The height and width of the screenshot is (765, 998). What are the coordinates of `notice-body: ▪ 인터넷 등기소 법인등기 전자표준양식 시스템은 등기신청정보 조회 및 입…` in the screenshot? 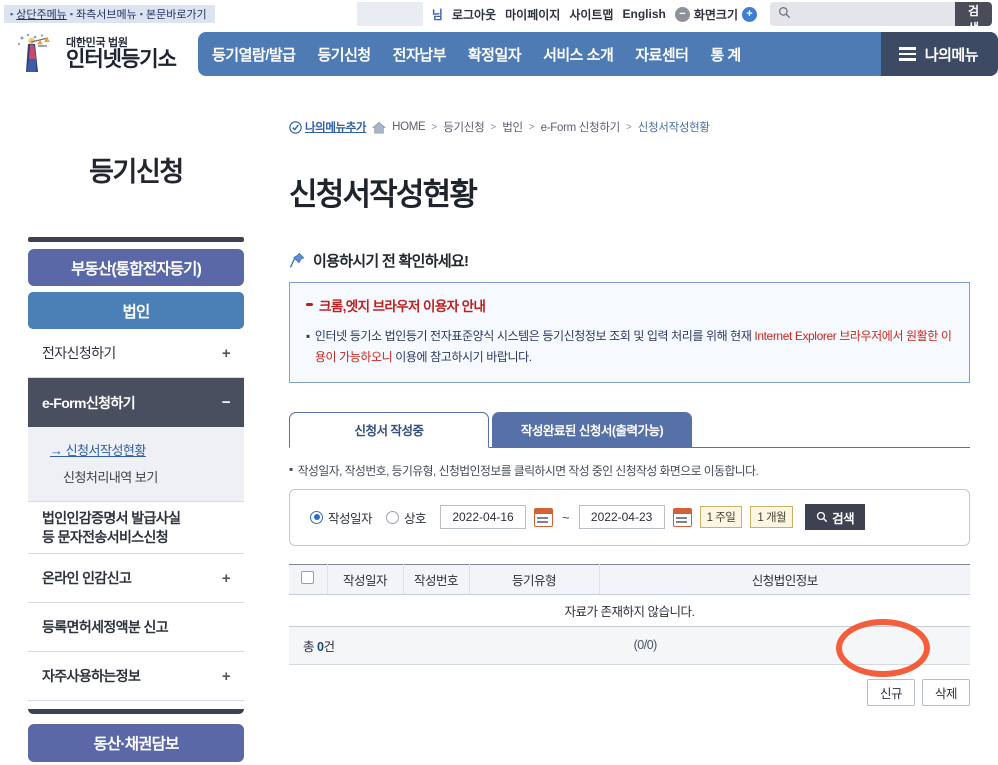 It's located at (629, 347).